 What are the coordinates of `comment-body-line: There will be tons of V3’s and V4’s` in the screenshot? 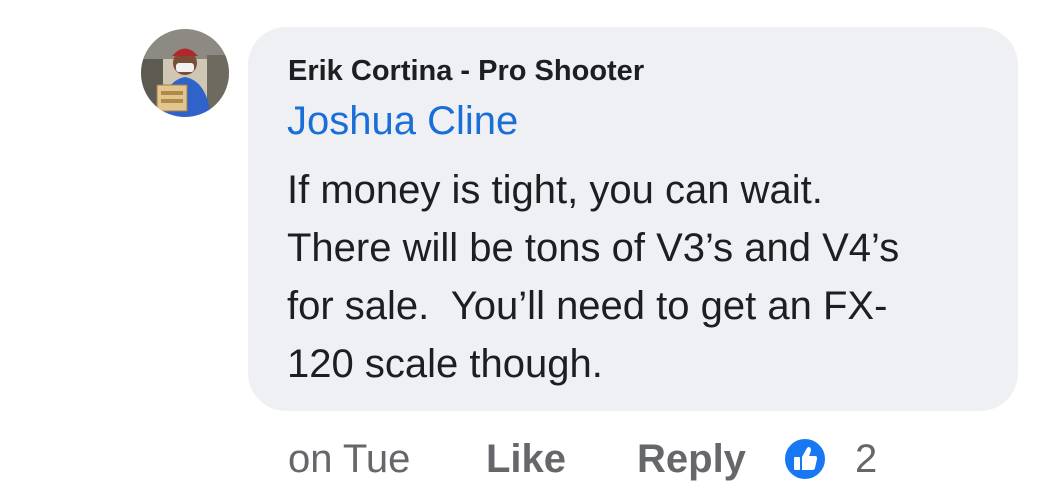 It's located at (593, 248).